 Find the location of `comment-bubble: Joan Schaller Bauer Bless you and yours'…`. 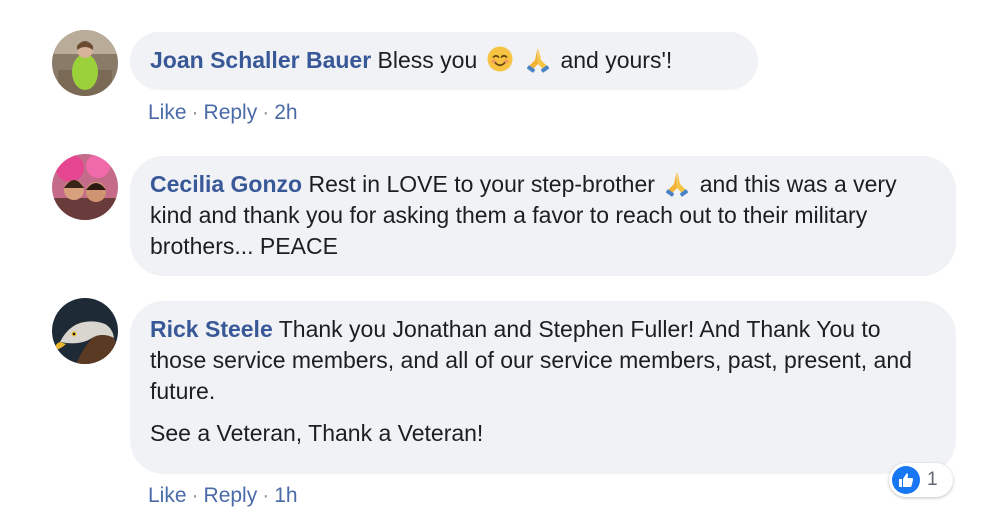

comment-bubble: Joan Schaller Bauer Bless you and yours'… is located at coordinates (444, 61).